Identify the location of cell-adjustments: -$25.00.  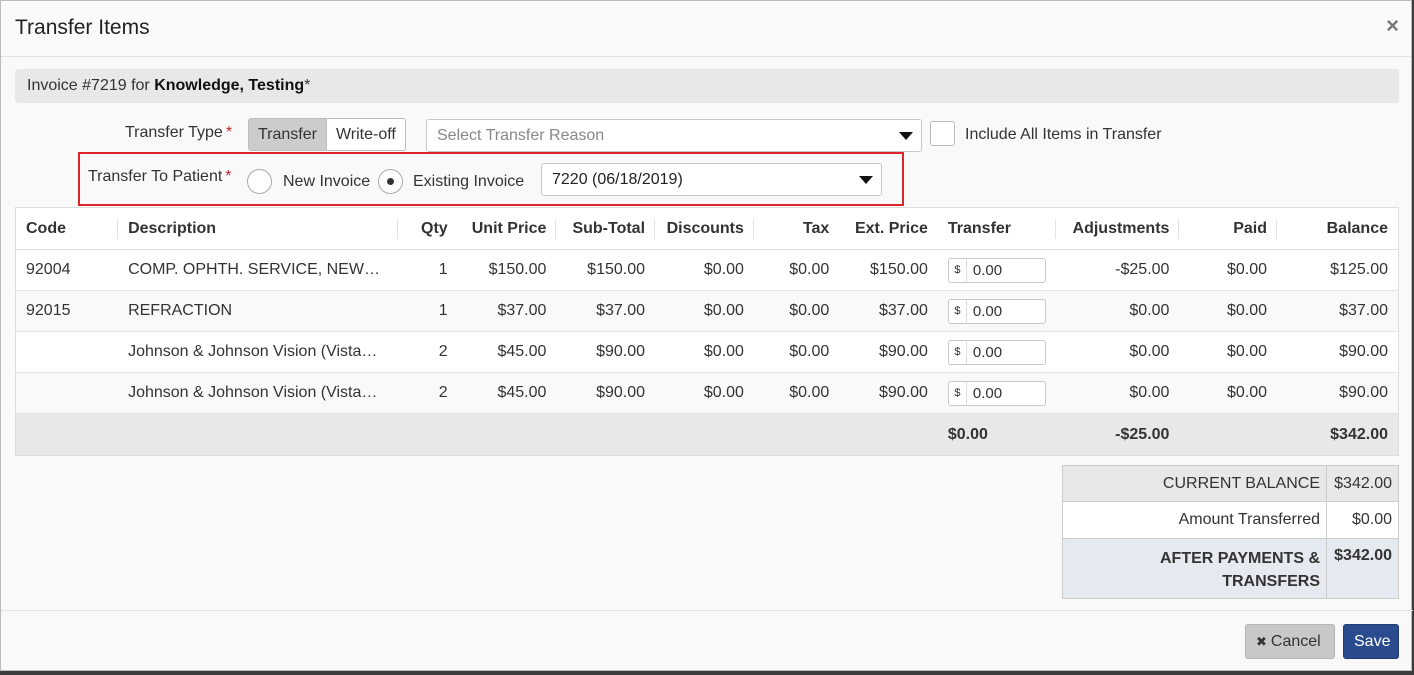
(1117, 270).